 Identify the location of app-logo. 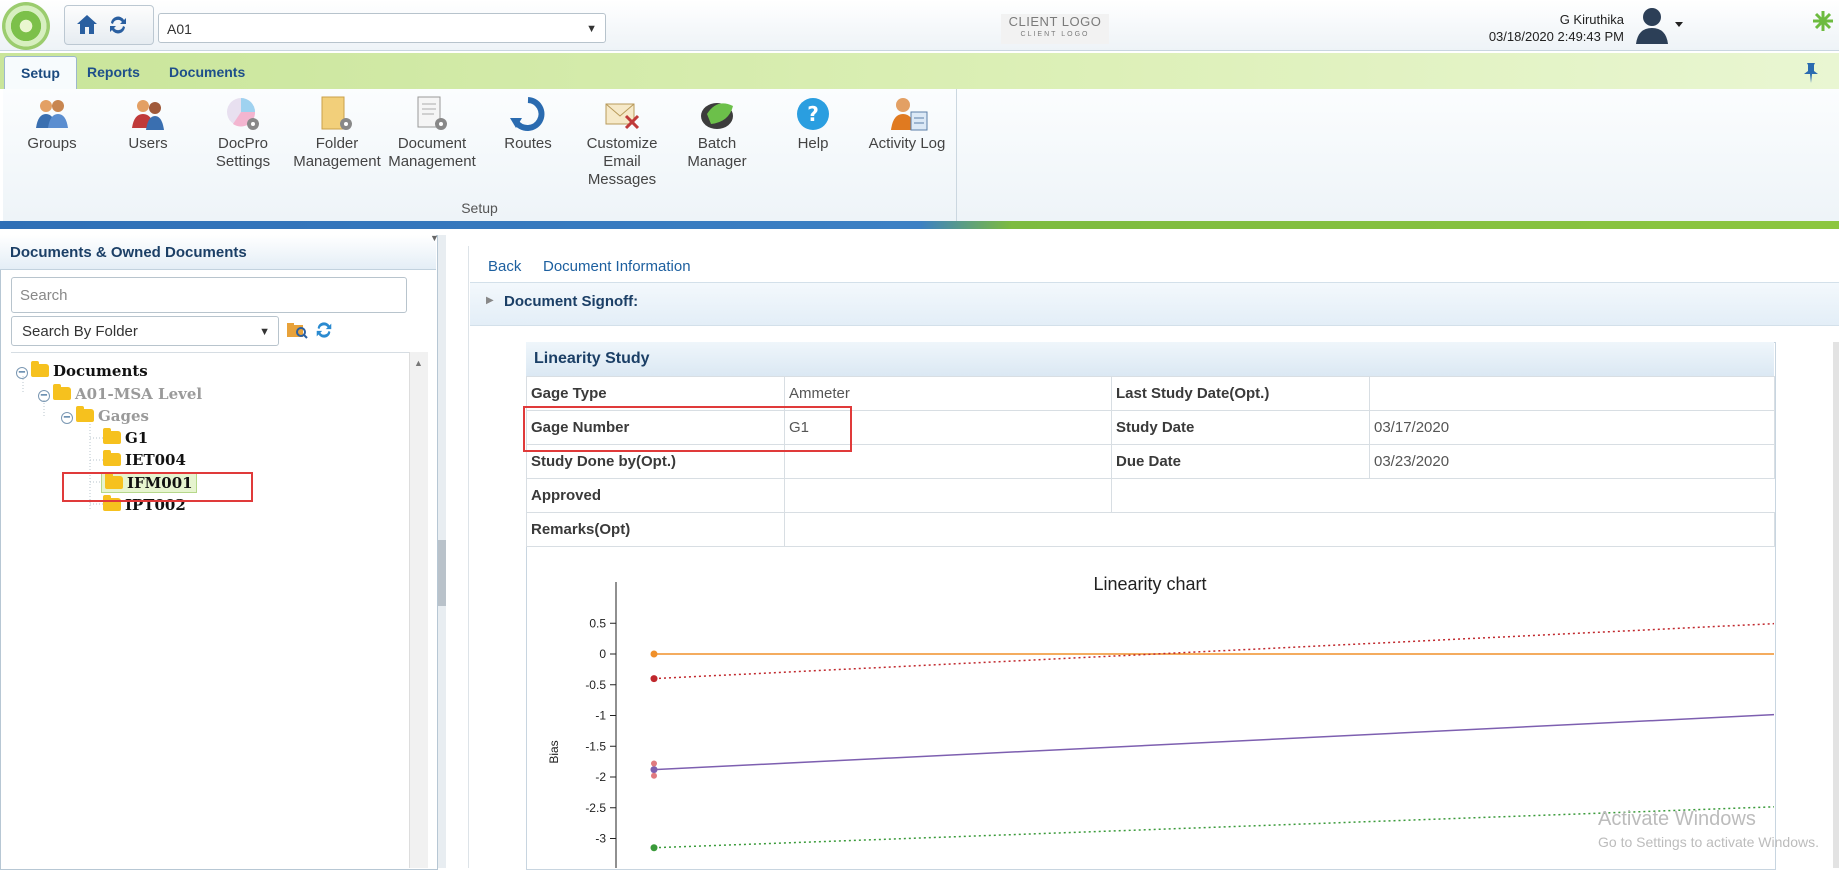
(26, 26).